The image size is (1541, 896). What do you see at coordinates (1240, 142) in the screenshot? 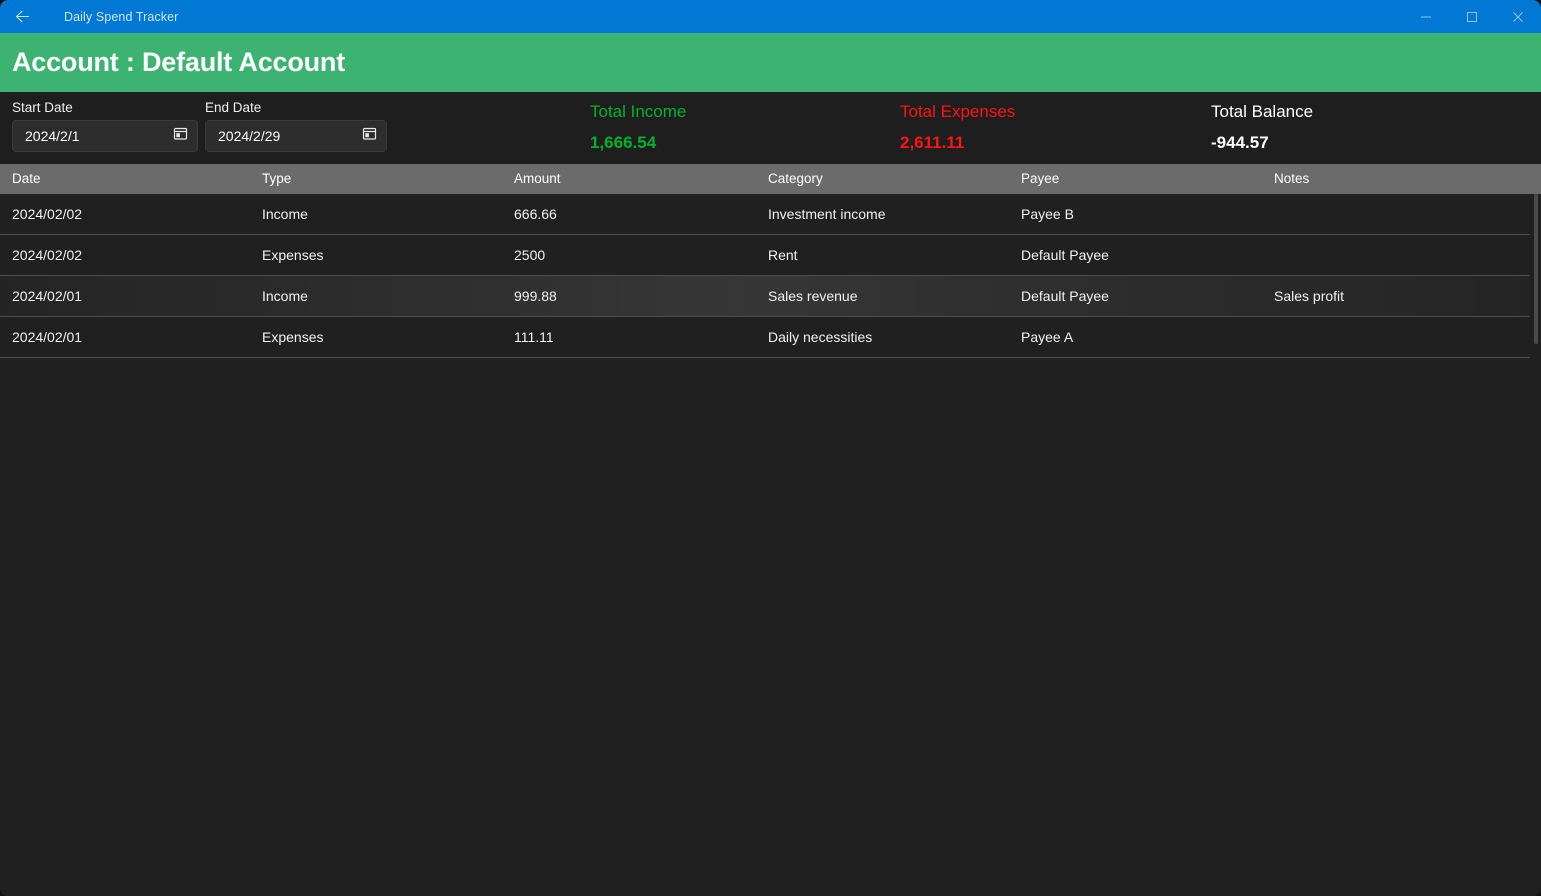
I see `total-balance-value: -944.57` at bounding box center [1240, 142].